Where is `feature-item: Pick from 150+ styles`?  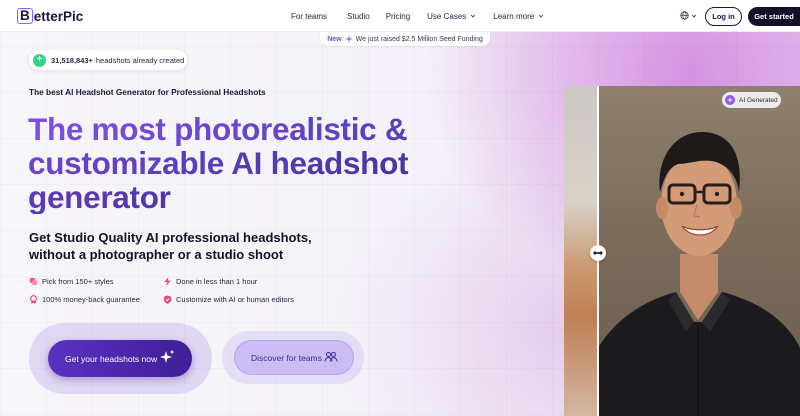 feature-item: Pick from 150+ styles is located at coordinates (71, 281).